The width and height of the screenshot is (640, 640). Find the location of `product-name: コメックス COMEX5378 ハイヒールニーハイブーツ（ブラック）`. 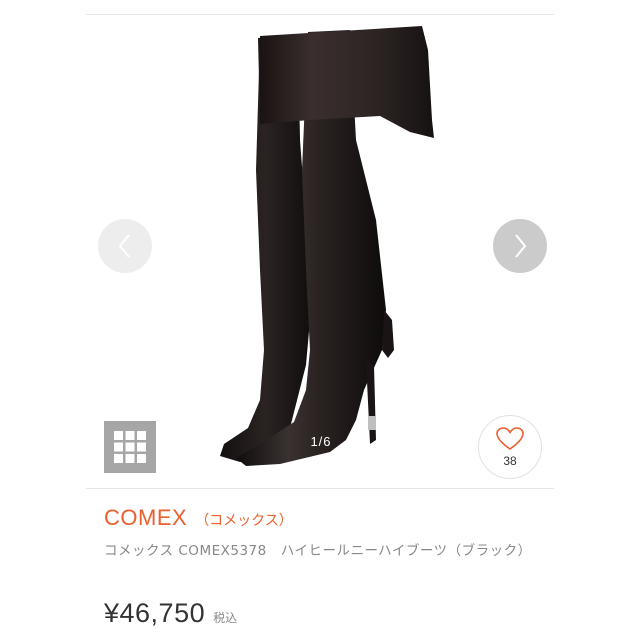

product-name: コメックス COMEX5378 ハイヒールニーハイブーツ（ブラック） is located at coordinates (318, 551).